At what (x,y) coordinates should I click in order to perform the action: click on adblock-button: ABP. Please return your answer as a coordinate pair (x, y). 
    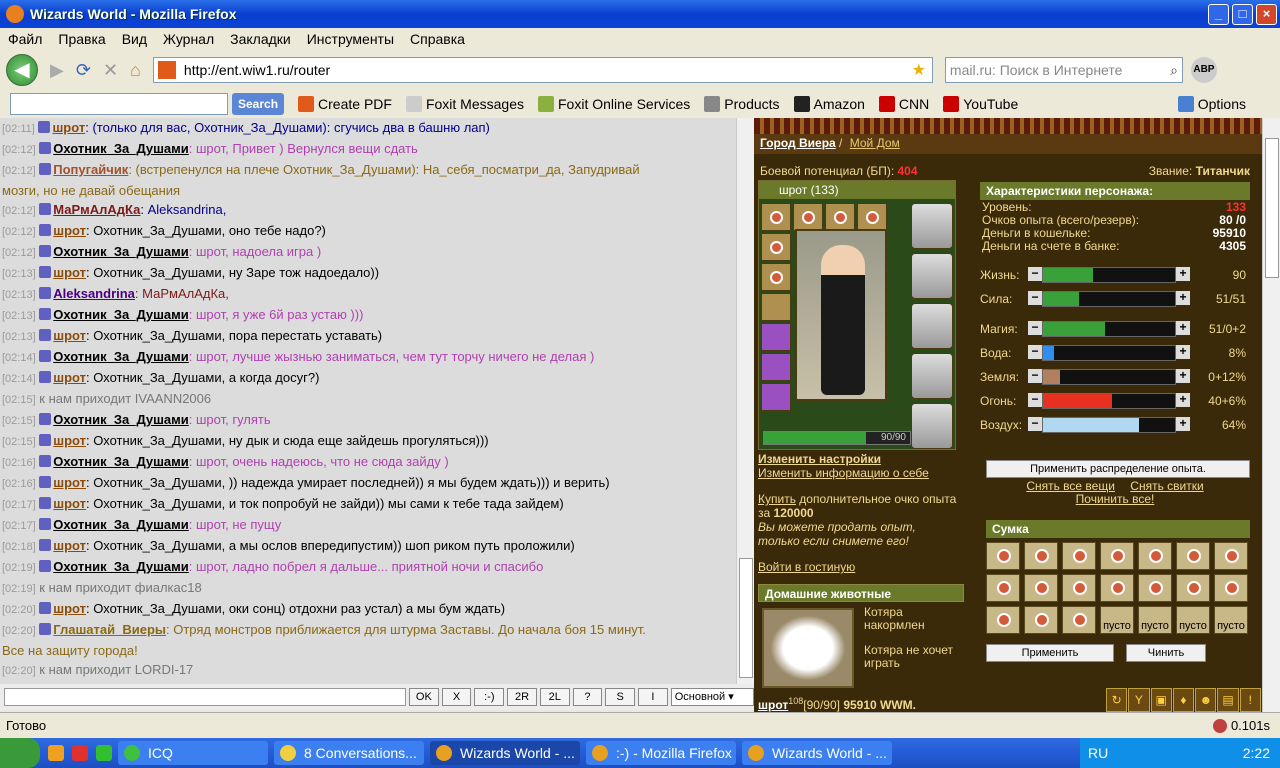
    Looking at the image, I should click on (1203, 70).